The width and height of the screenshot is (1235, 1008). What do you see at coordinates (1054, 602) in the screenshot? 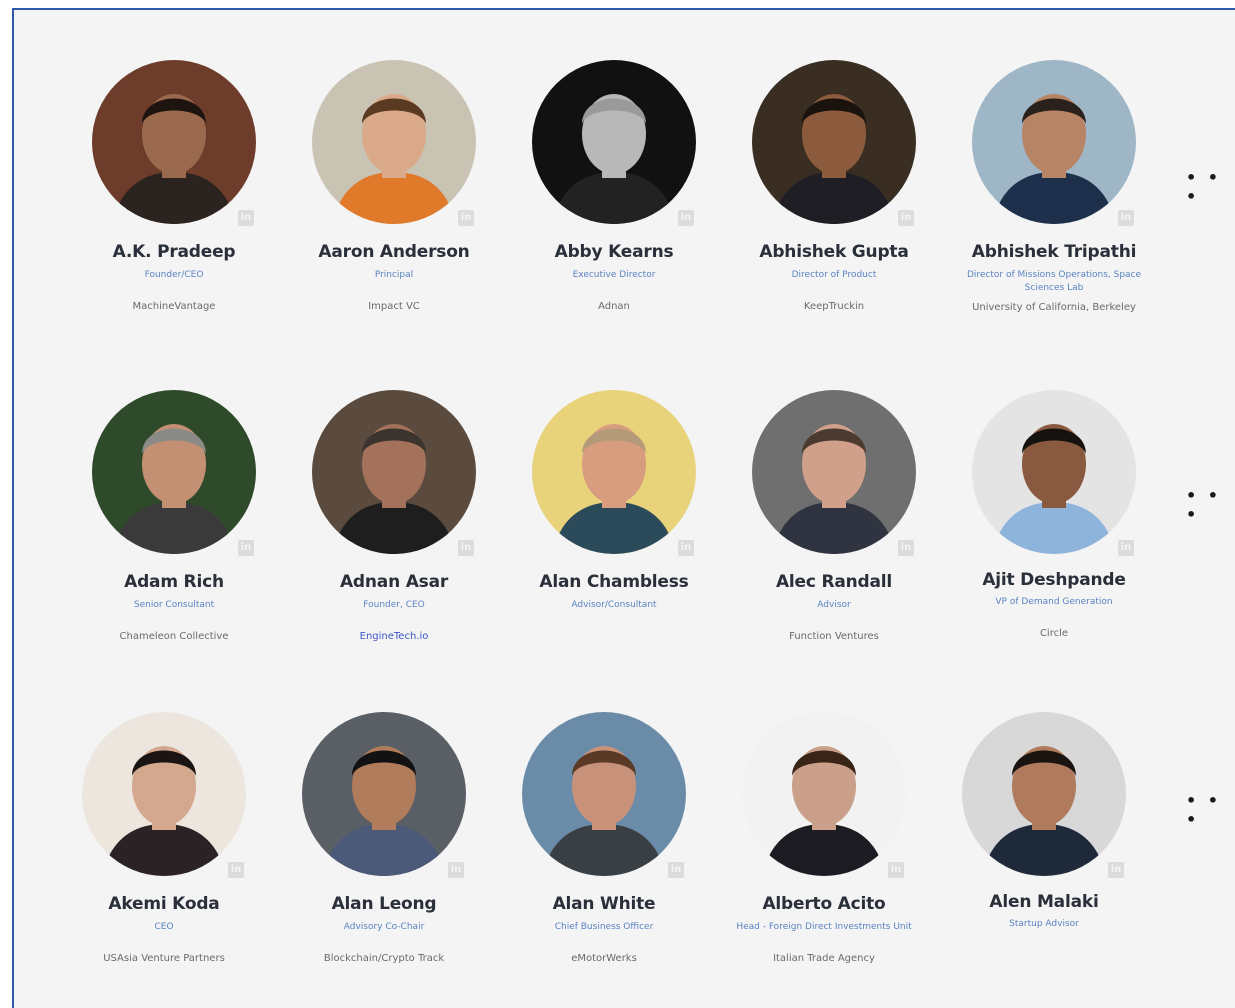
I see `speaker-title: VP of Demand Generation` at bounding box center [1054, 602].